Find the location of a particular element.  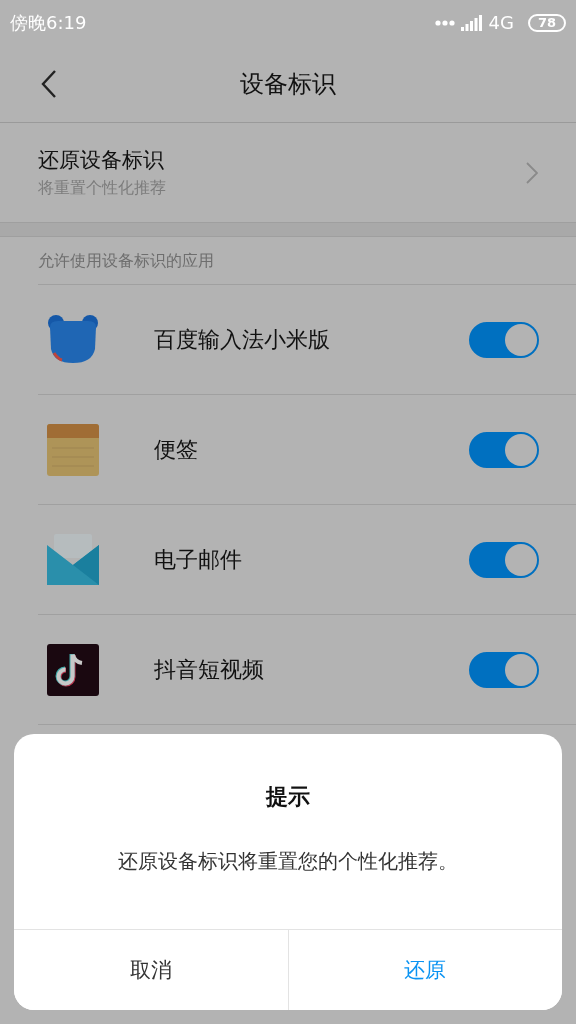

notepad-icon is located at coordinates (73, 449).